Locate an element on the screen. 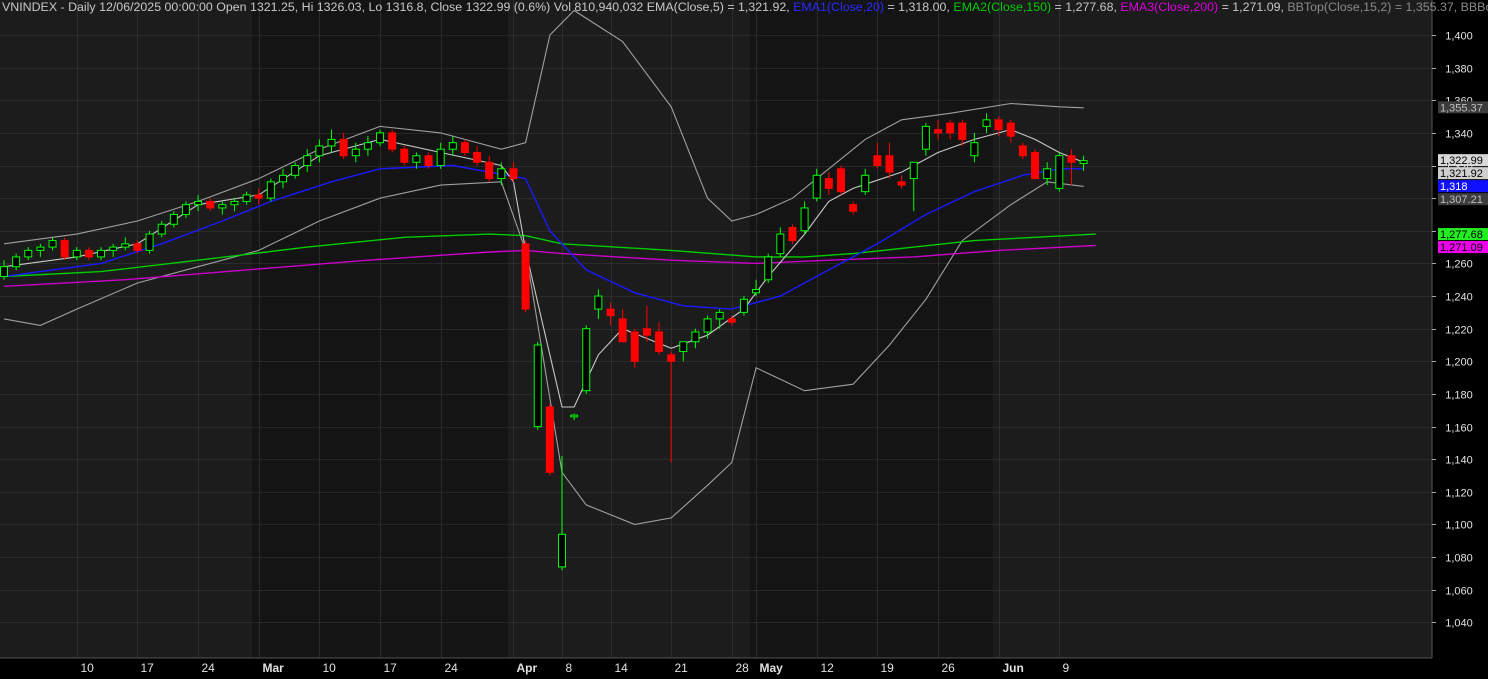 This screenshot has width=1488, height=679. price-label-text: 1,322.99 is located at coordinates (1461, 161).